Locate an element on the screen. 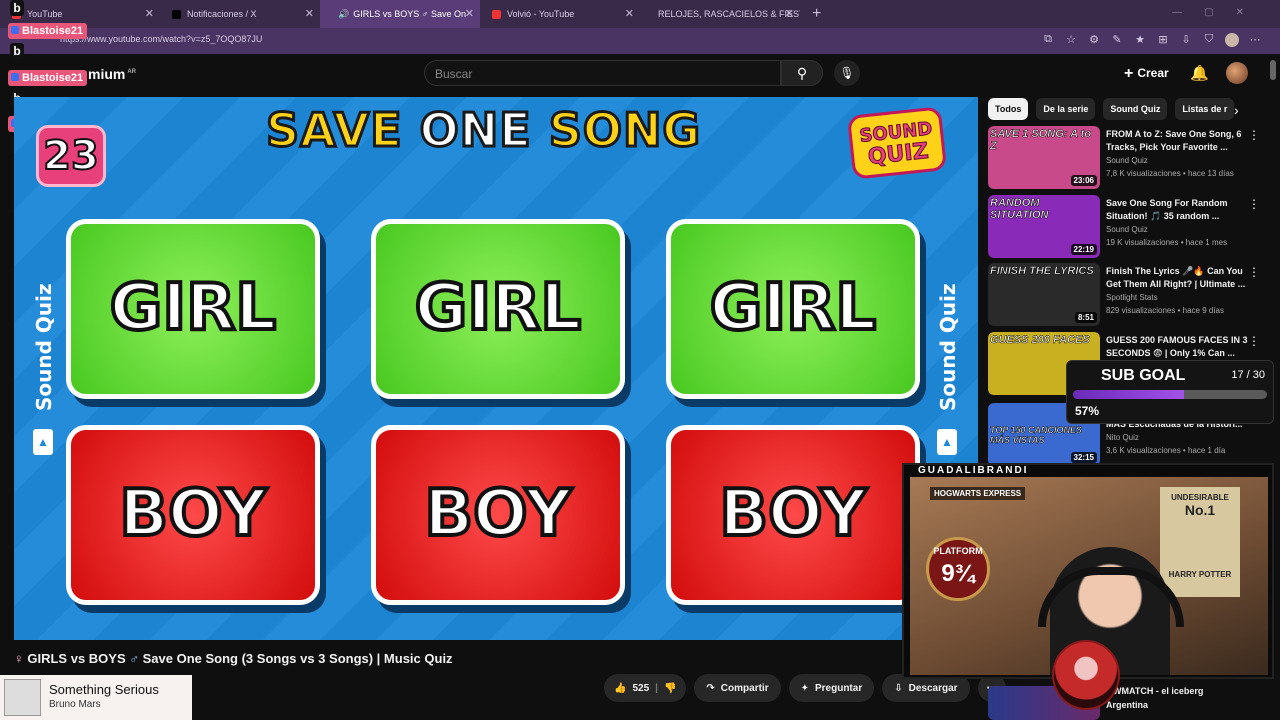 The image size is (1280, 720). hogwarts-sign: HOGWARTS EXPRESS is located at coordinates (978, 493).